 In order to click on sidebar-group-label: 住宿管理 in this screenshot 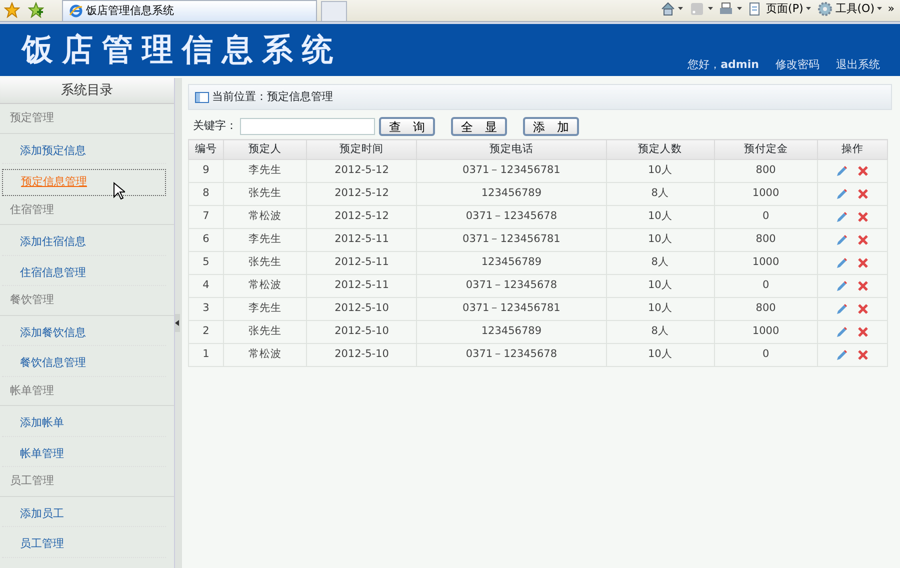, I will do `click(87, 210)`.